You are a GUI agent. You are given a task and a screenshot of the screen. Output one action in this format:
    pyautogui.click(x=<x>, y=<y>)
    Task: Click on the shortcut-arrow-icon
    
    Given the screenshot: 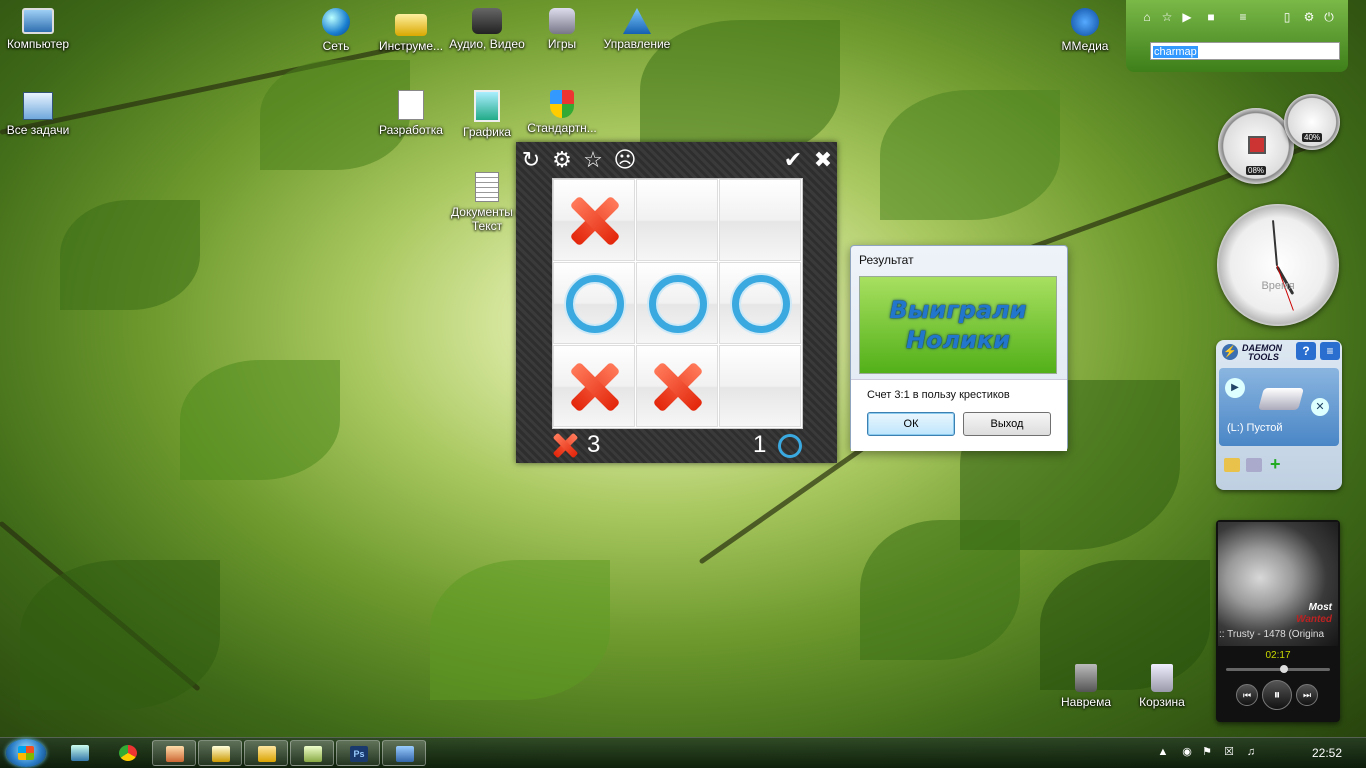 What is the action you would take?
    pyautogui.click(x=1085, y=22)
    